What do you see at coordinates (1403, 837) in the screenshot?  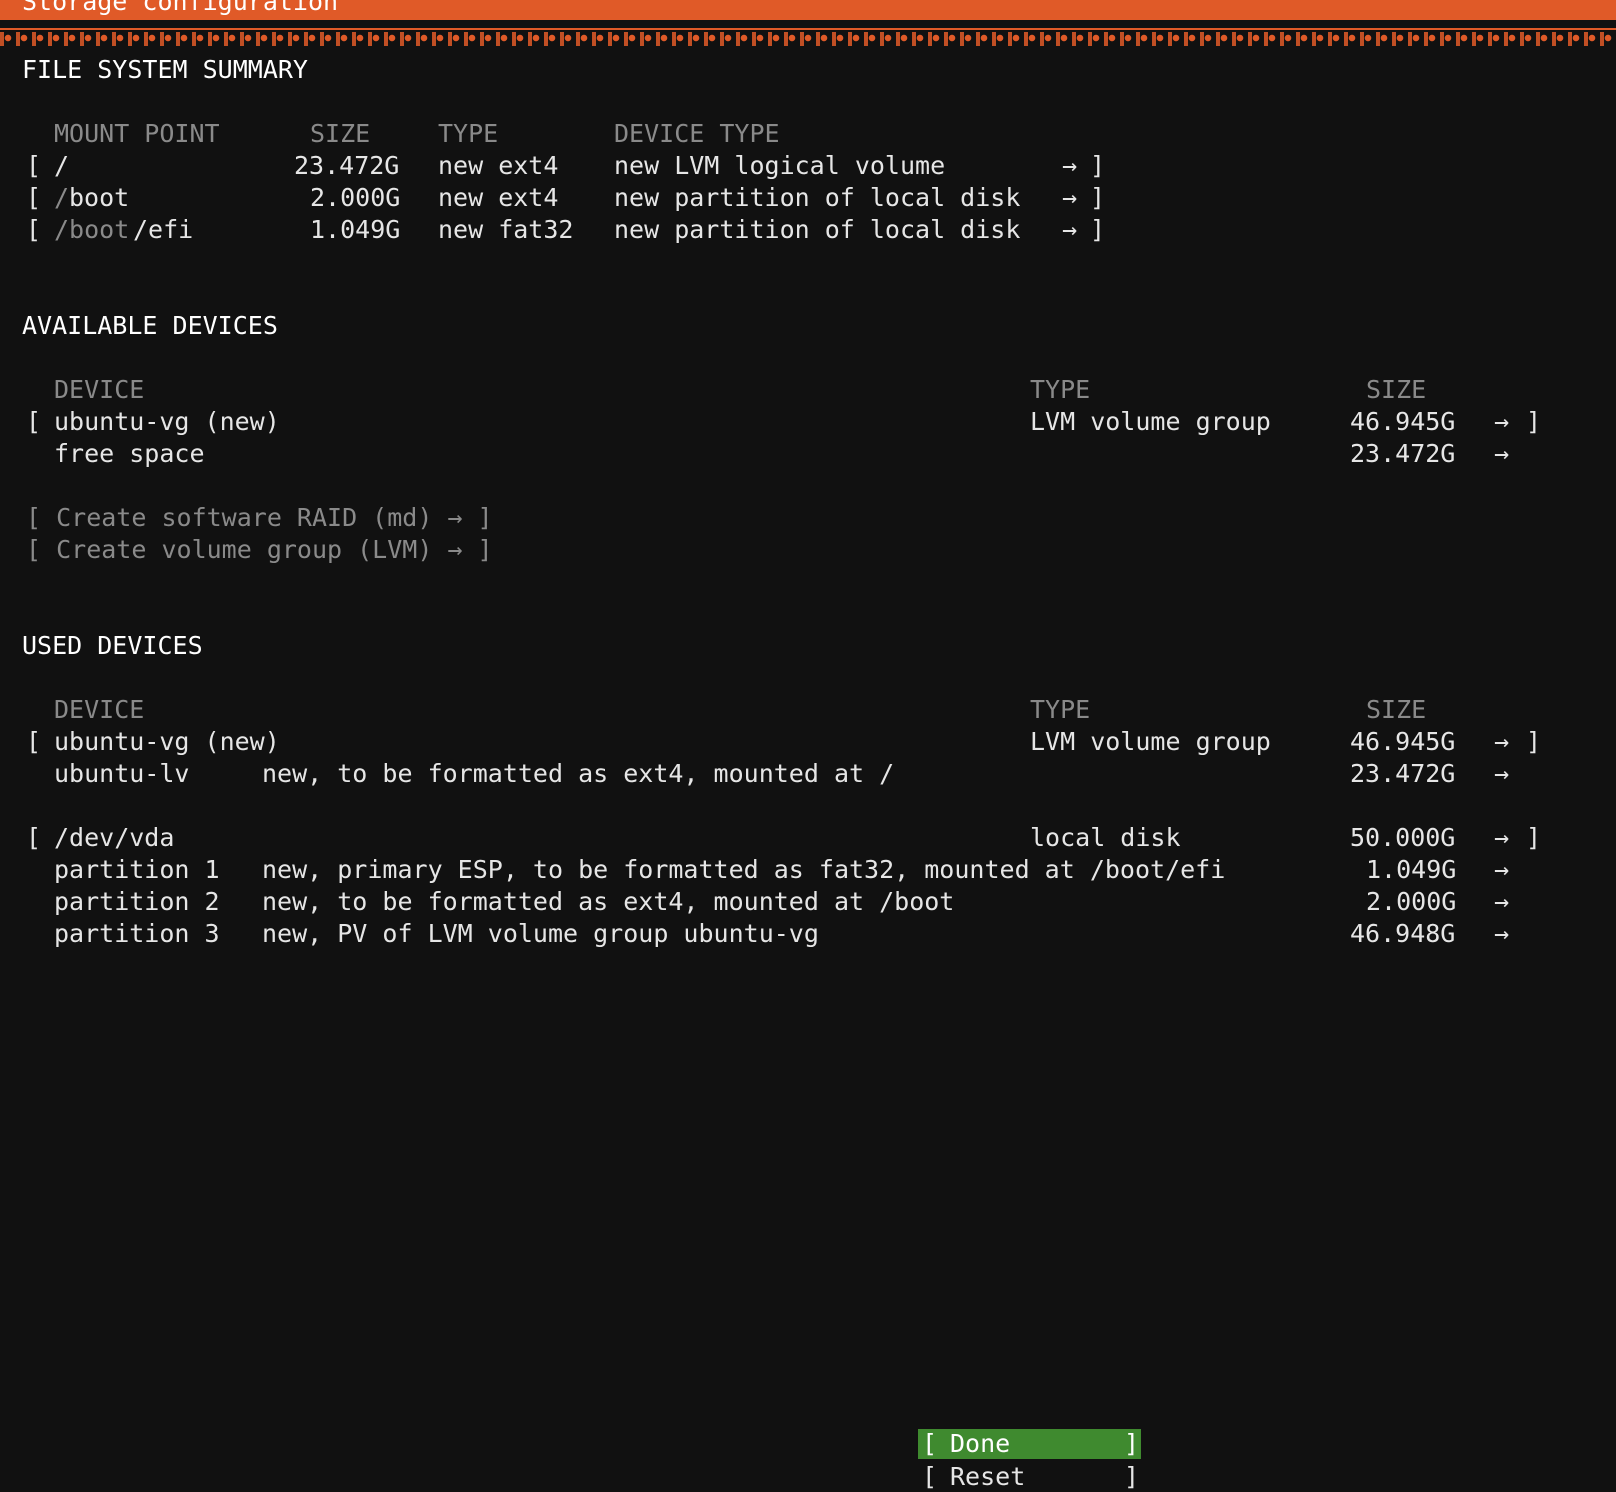 I see `device-size: 50.000G` at bounding box center [1403, 837].